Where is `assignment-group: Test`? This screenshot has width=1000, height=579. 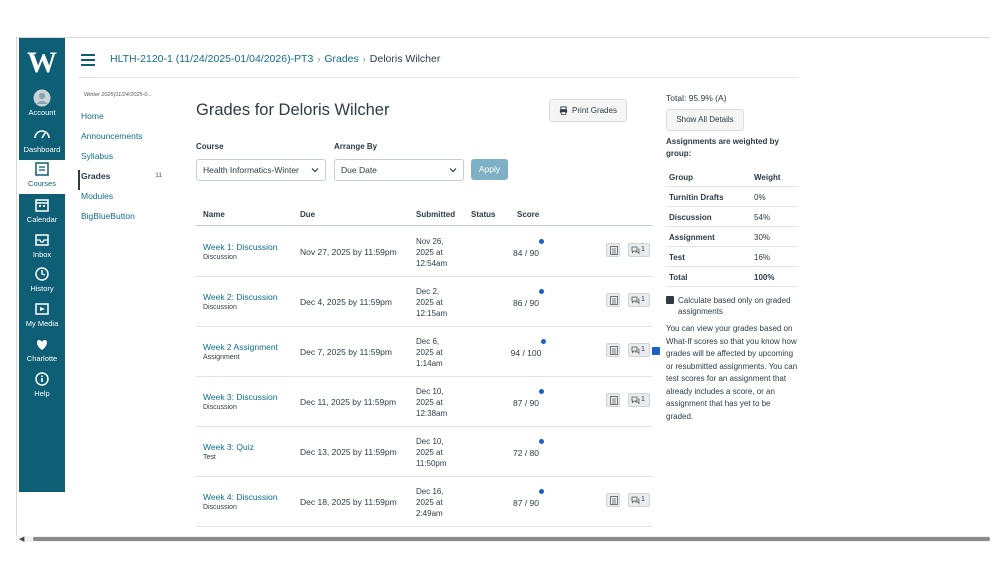 assignment-group: Test is located at coordinates (209, 457).